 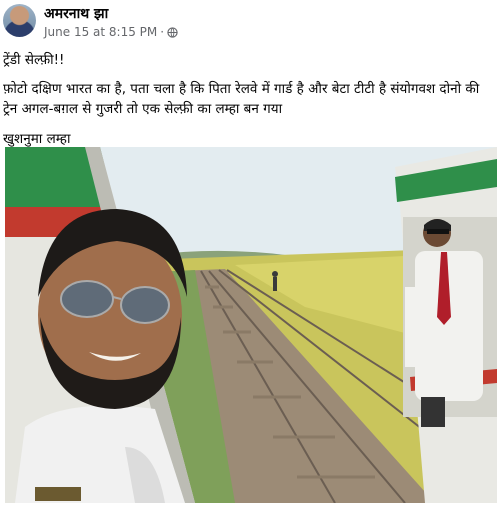 I want to click on author-name: अमरनाथ झा, so click(x=76, y=13).